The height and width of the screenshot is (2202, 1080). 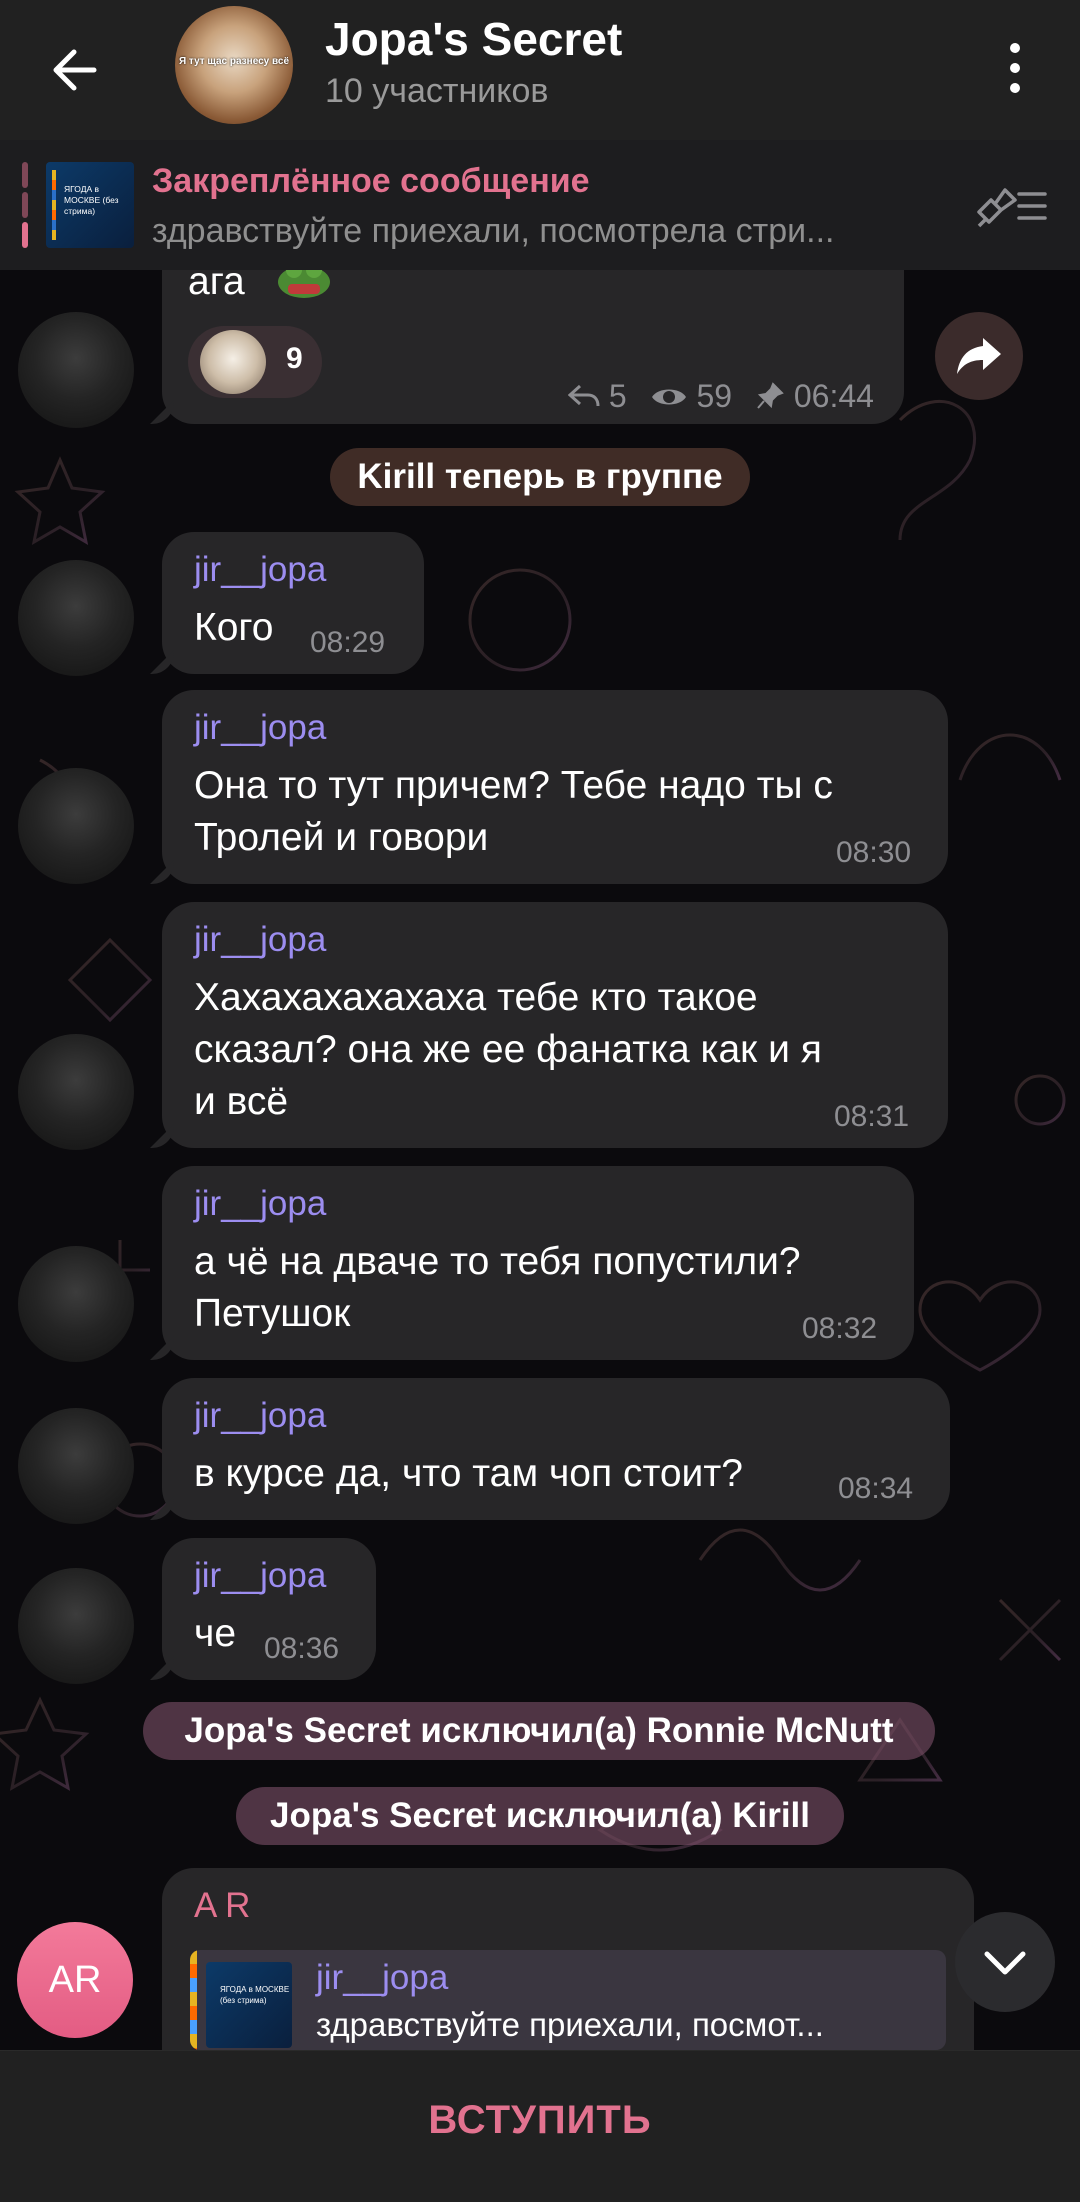 I want to click on reply-thumbnail: ЯГОДА в МОСКВЕ (без стрима), so click(x=249, y=2005).